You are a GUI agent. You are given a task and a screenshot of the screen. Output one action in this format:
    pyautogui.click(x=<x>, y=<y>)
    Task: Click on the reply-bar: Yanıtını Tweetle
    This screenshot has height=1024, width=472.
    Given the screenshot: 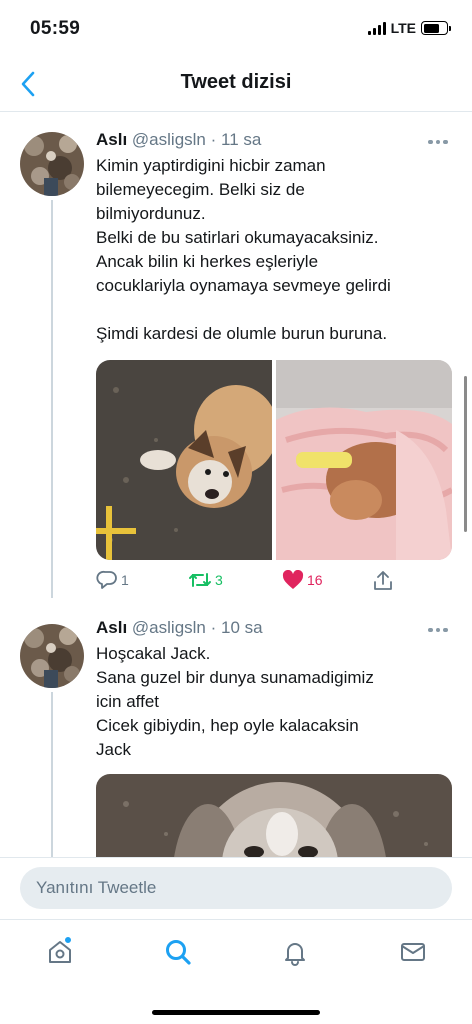 What is the action you would take?
    pyautogui.click(x=236, y=888)
    